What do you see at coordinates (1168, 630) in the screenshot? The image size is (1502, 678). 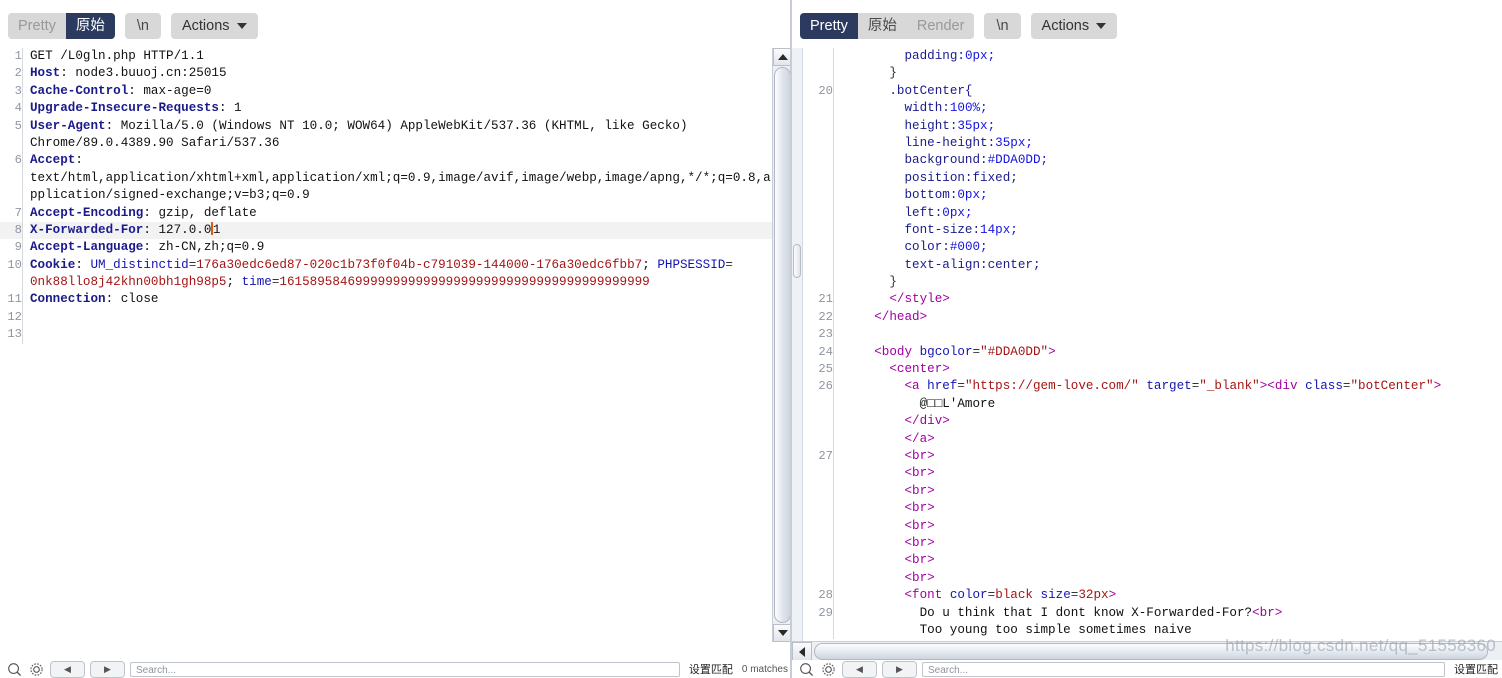 I see `code-line-content: Too young too simple sometimes naive` at bounding box center [1168, 630].